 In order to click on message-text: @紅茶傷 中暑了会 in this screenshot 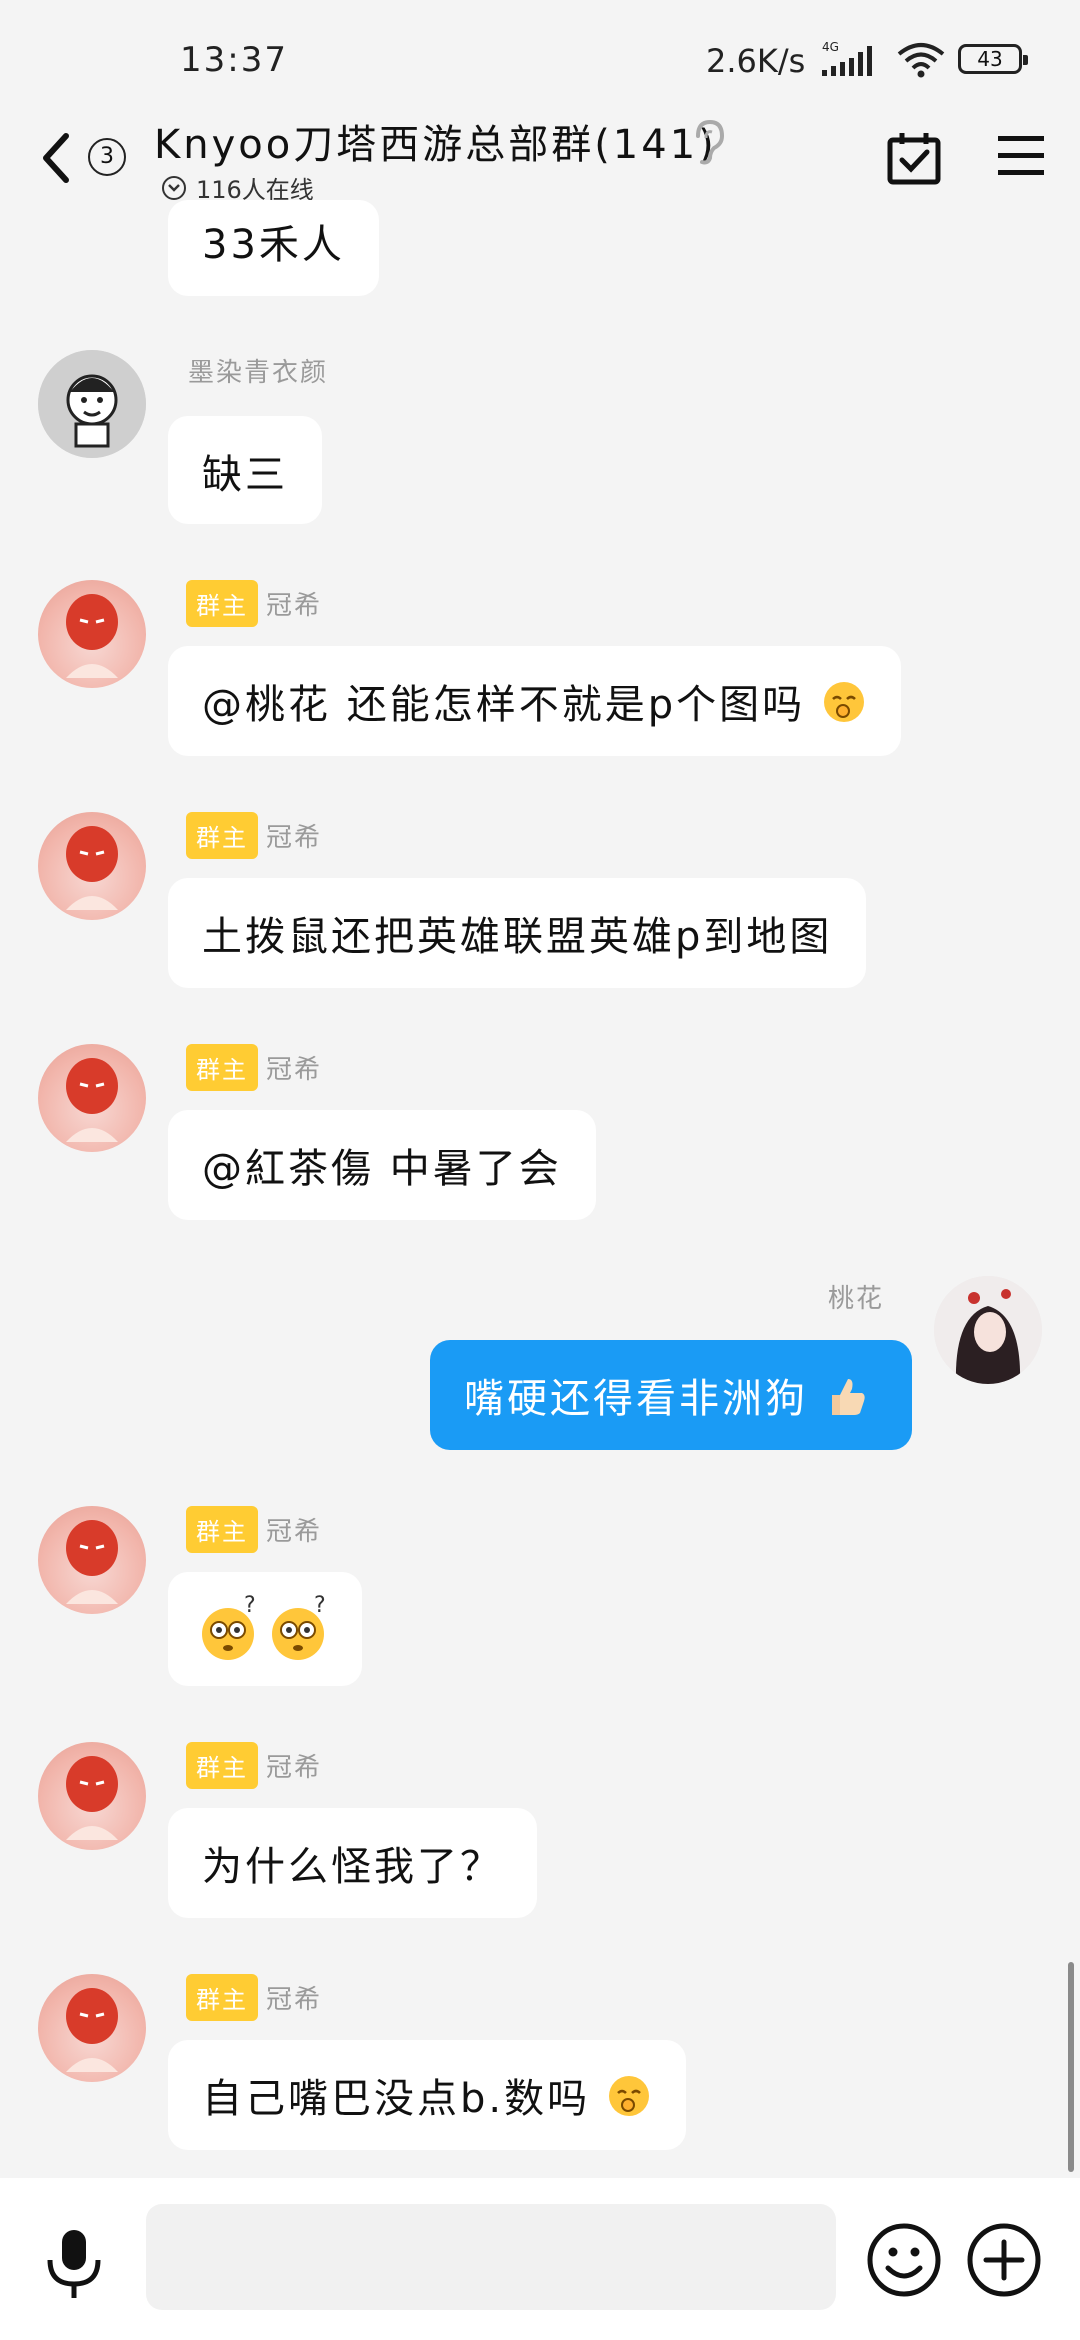, I will do `click(382, 1169)`.